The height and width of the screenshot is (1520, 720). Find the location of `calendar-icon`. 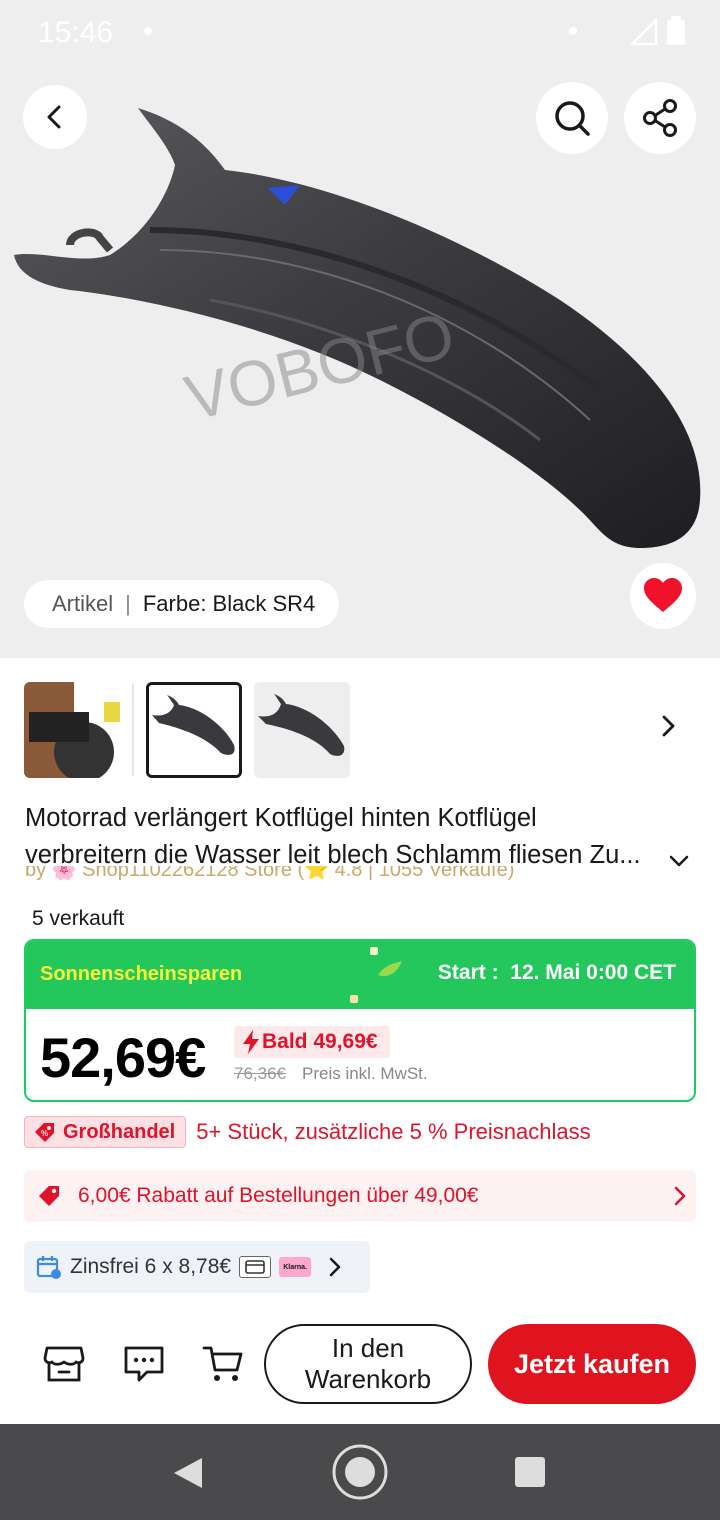

calendar-icon is located at coordinates (48, 1267).